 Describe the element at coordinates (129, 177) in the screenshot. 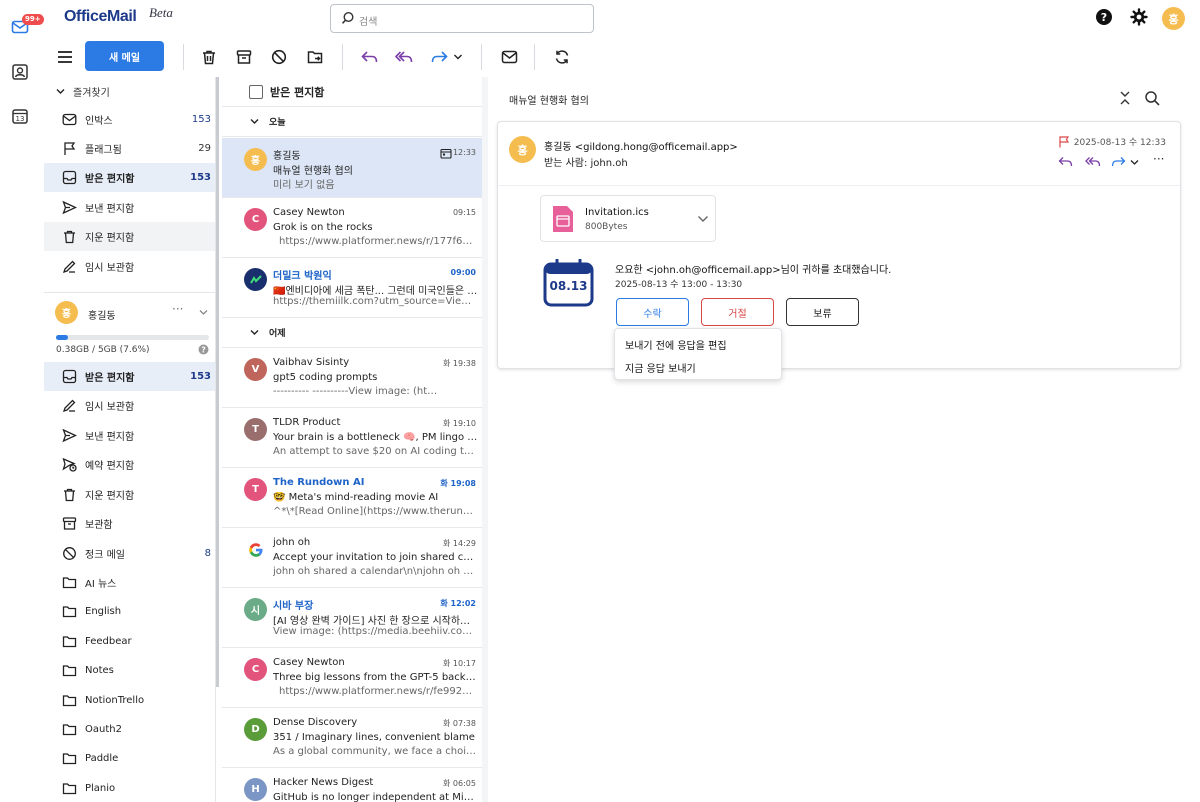

I see `fav-received: 받은 편지함 153` at that location.